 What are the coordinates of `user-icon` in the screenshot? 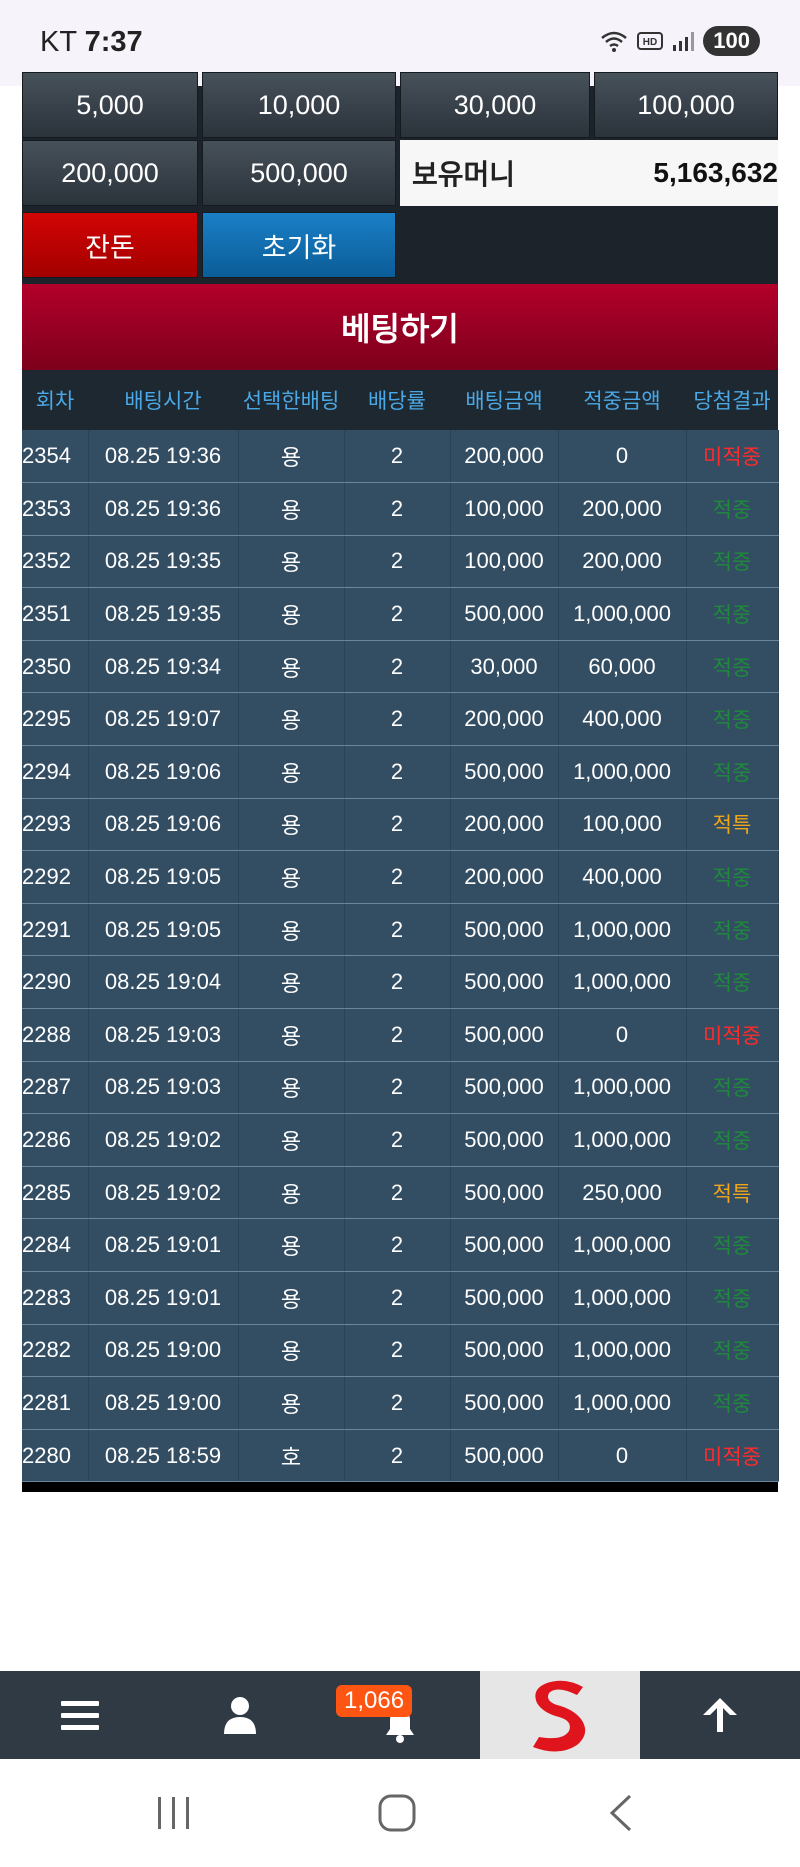 It's located at (240, 1715).